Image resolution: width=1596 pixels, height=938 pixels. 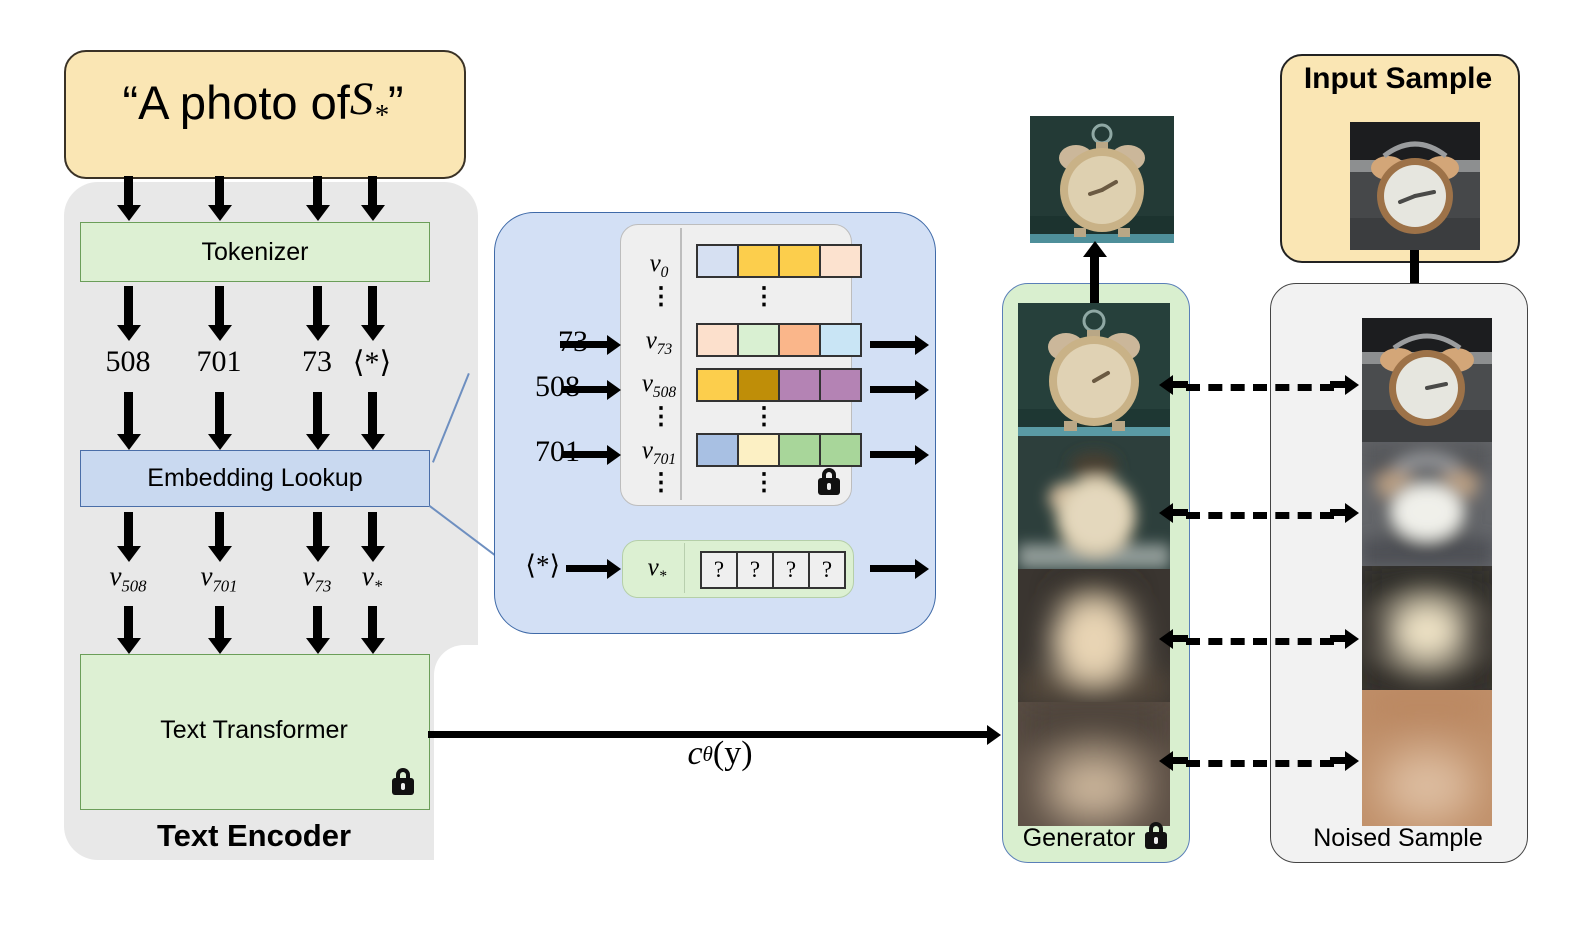 I want to click on prompt-text-pre: “A photo of, so click(x=236, y=102).